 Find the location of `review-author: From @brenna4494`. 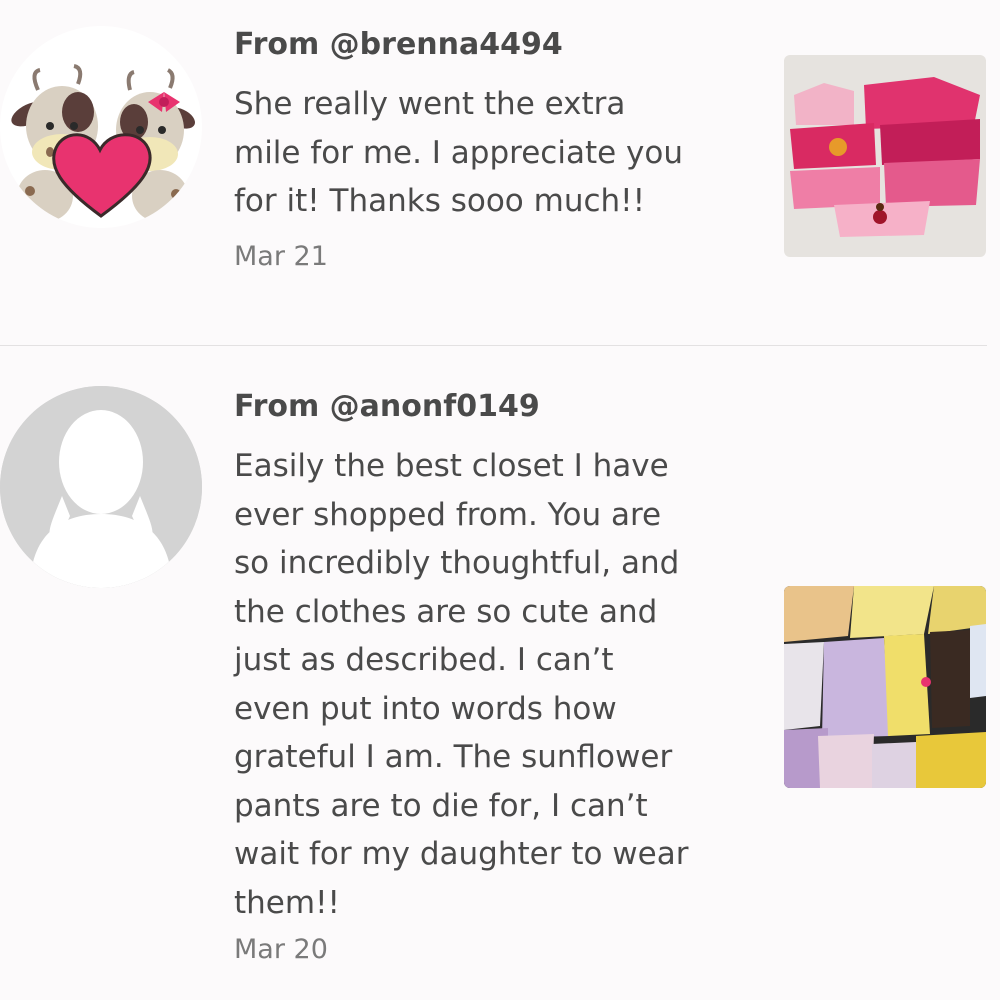

review-author: From @brenna4494 is located at coordinates (398, 44).